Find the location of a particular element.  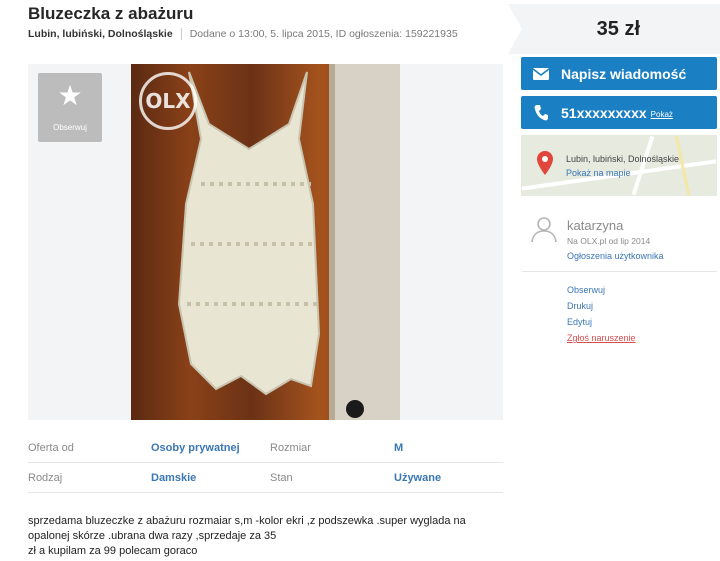

phone-button: 51xxxxxxxxx Pokaż is located at coordinates (619, 112).